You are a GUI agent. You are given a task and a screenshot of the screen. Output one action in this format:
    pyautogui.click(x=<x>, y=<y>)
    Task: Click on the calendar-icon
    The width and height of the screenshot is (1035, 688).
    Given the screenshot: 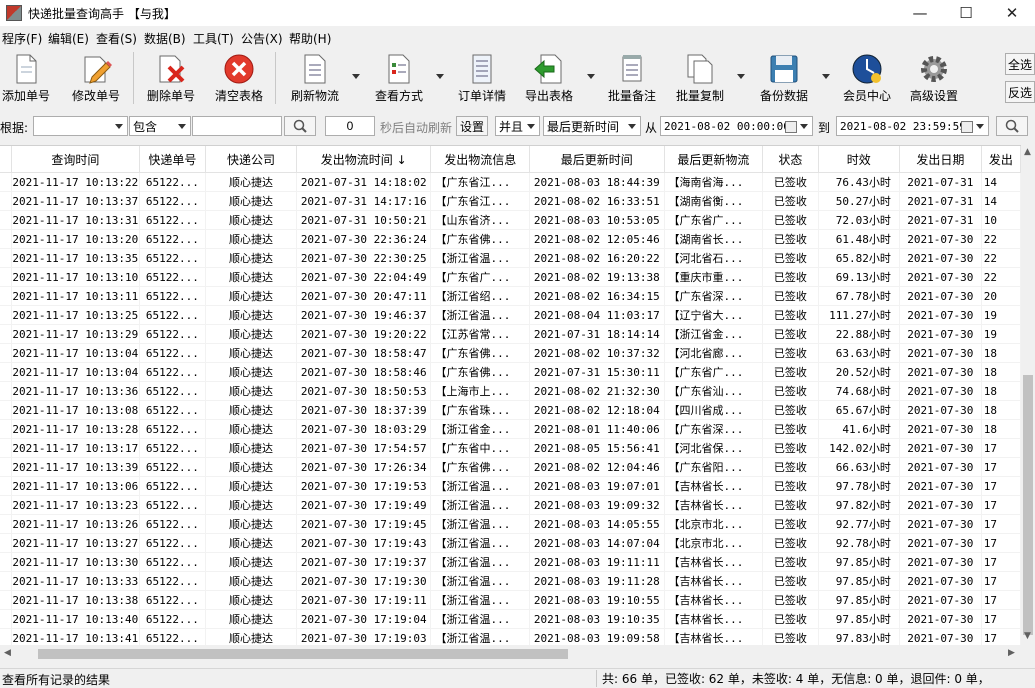 What is the action you would take?
    pyautogui.click(x=791, y=127)
    